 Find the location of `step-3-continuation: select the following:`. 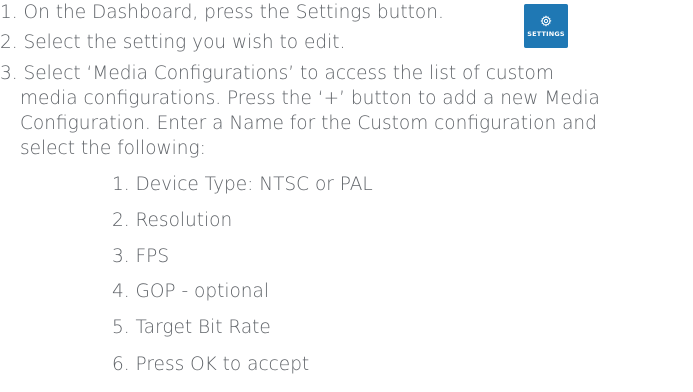

step-3-continuation: select the following: is located at coordinates (113, 148).